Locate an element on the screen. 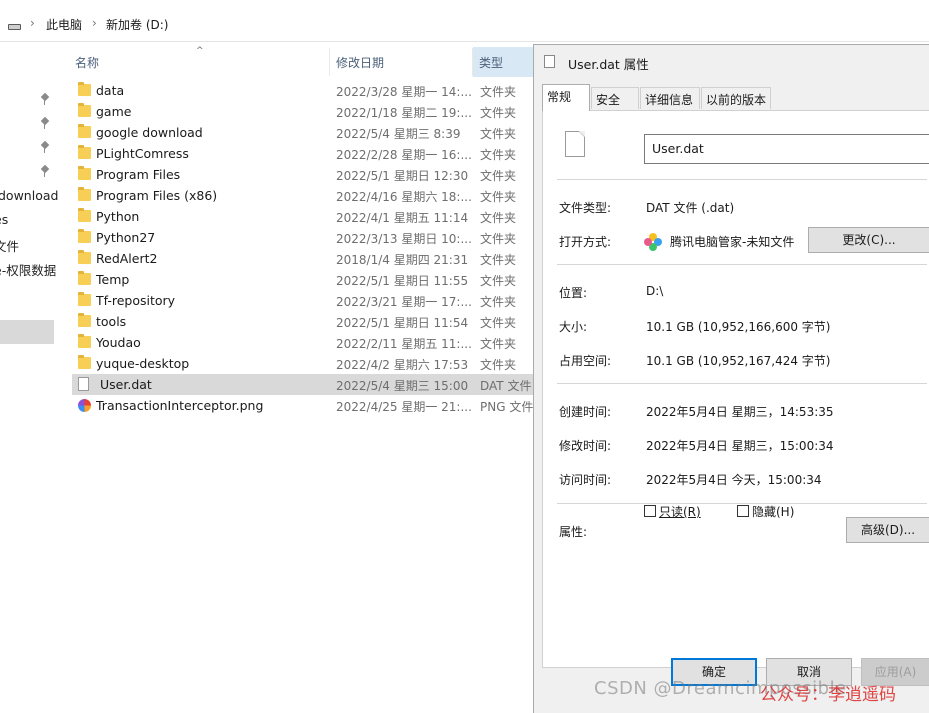  navigation-pane: download es 文件 e-权限数据 is located at coordinates (29, 377).